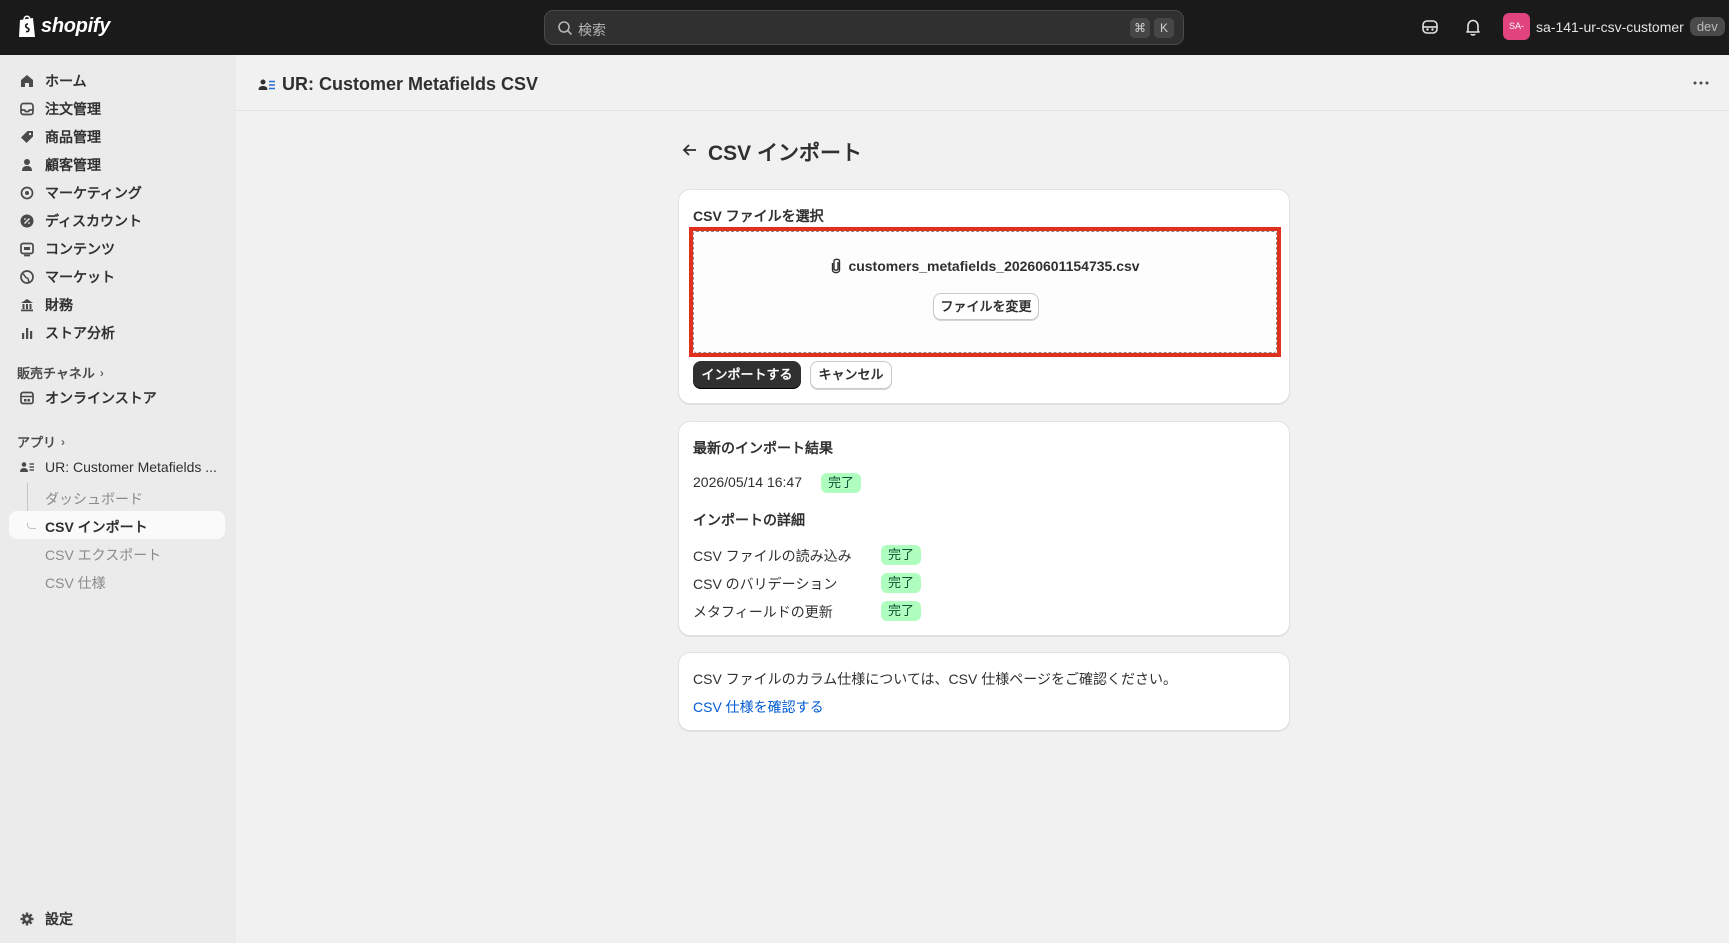  I want to click on search-placeholder: 検索, so click(592, 30).